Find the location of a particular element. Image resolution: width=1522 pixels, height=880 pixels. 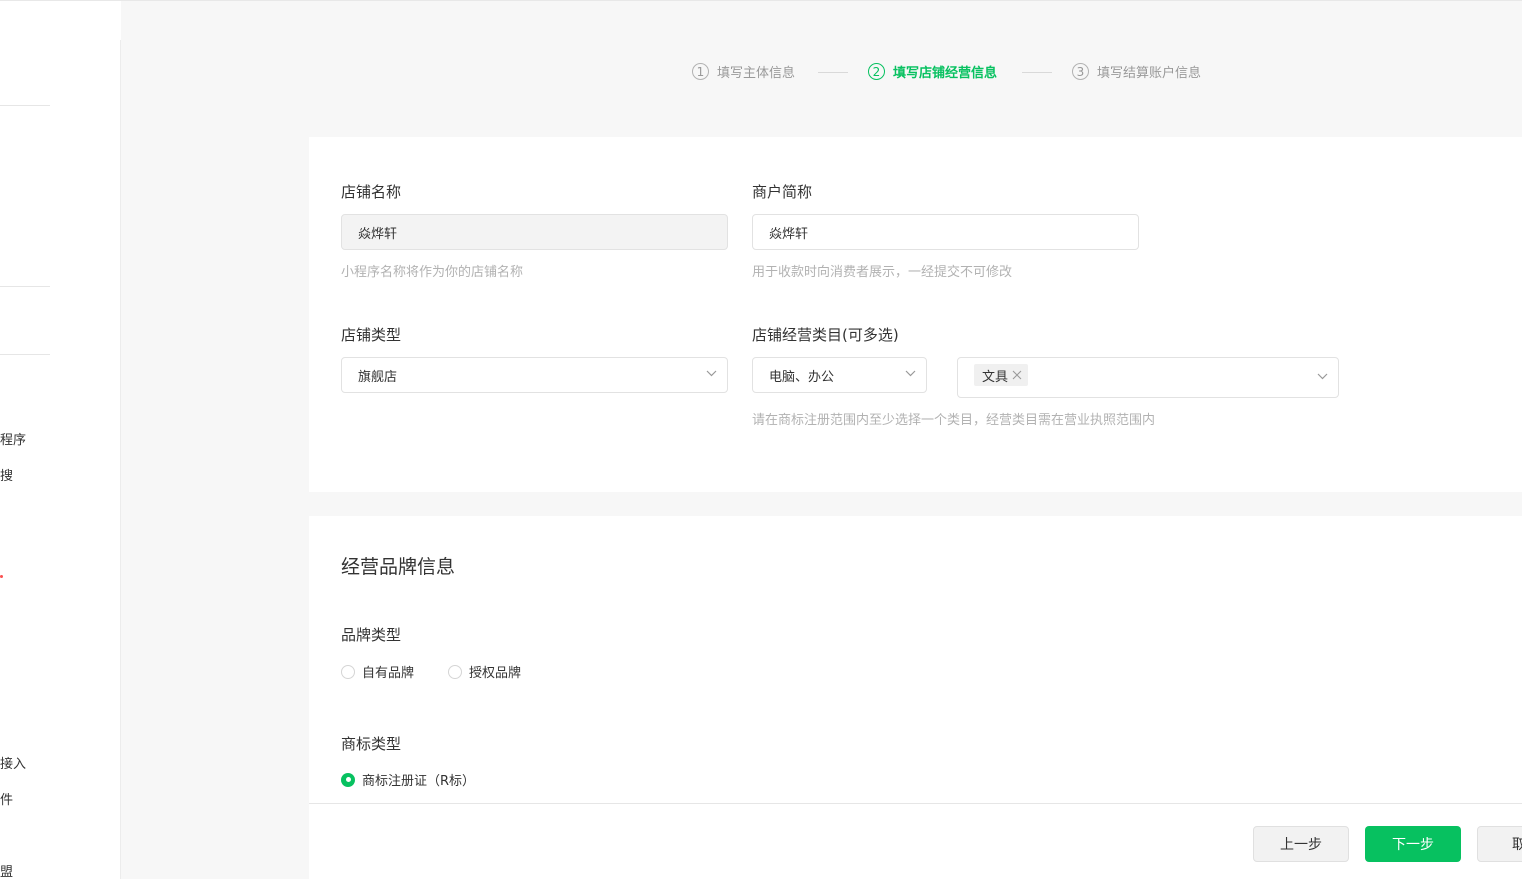

step-1: 1 填写主体信息 is located at coordinates (743, 71).